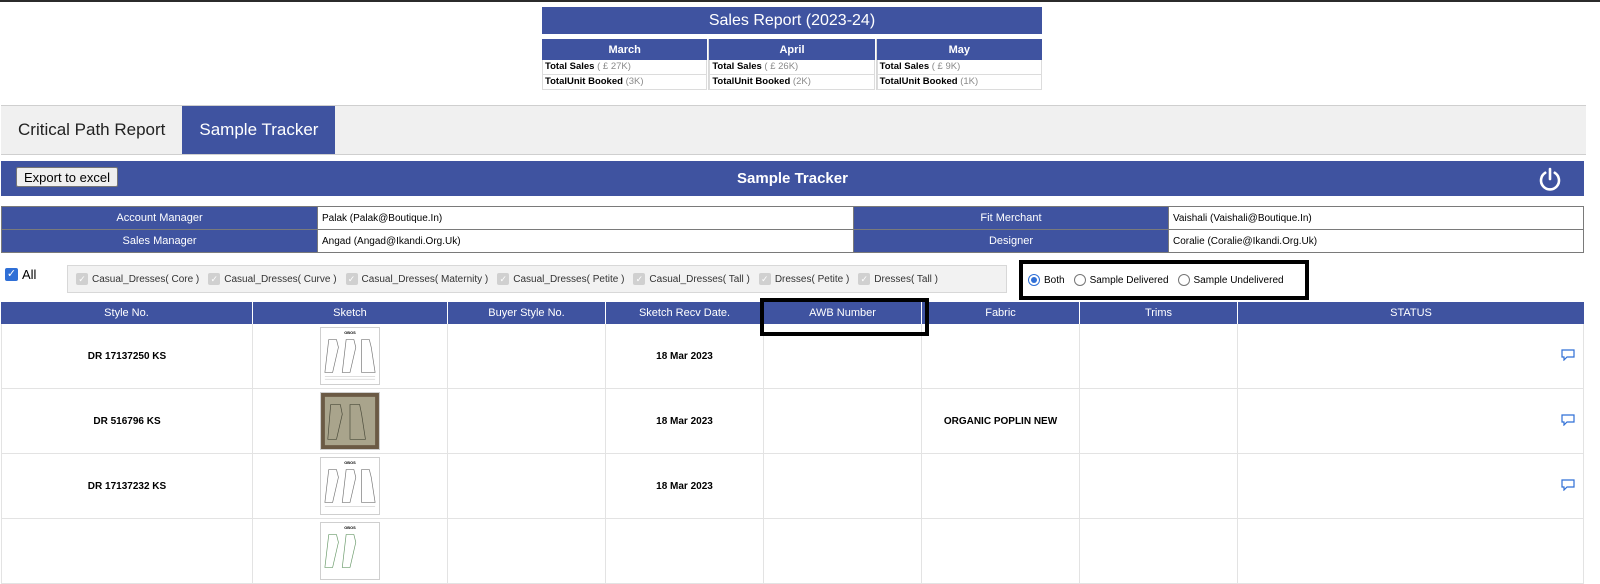 The width and height of the screenshot is (1600, 584). Describe the element at coordinates (20, 274) in the screenshot. I see `all-checkbox-wrap: ✓ All` at that location.